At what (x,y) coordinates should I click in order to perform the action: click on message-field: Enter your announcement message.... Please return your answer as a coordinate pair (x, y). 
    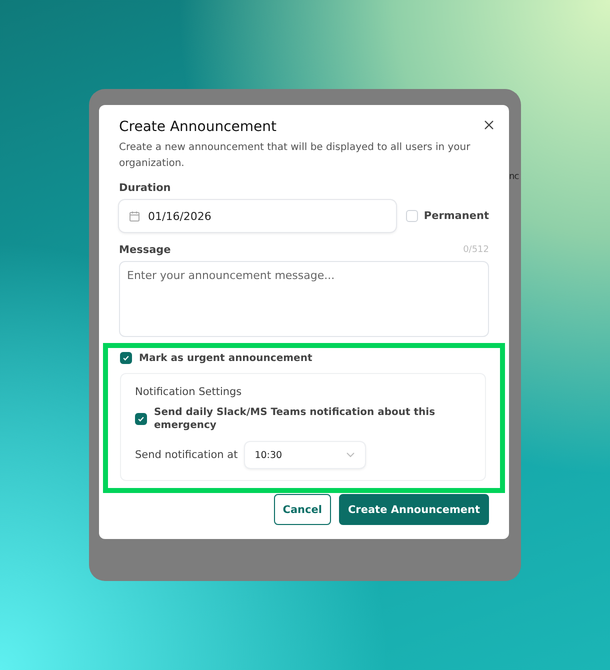
    Looking at the image, I should click on (304, 299).